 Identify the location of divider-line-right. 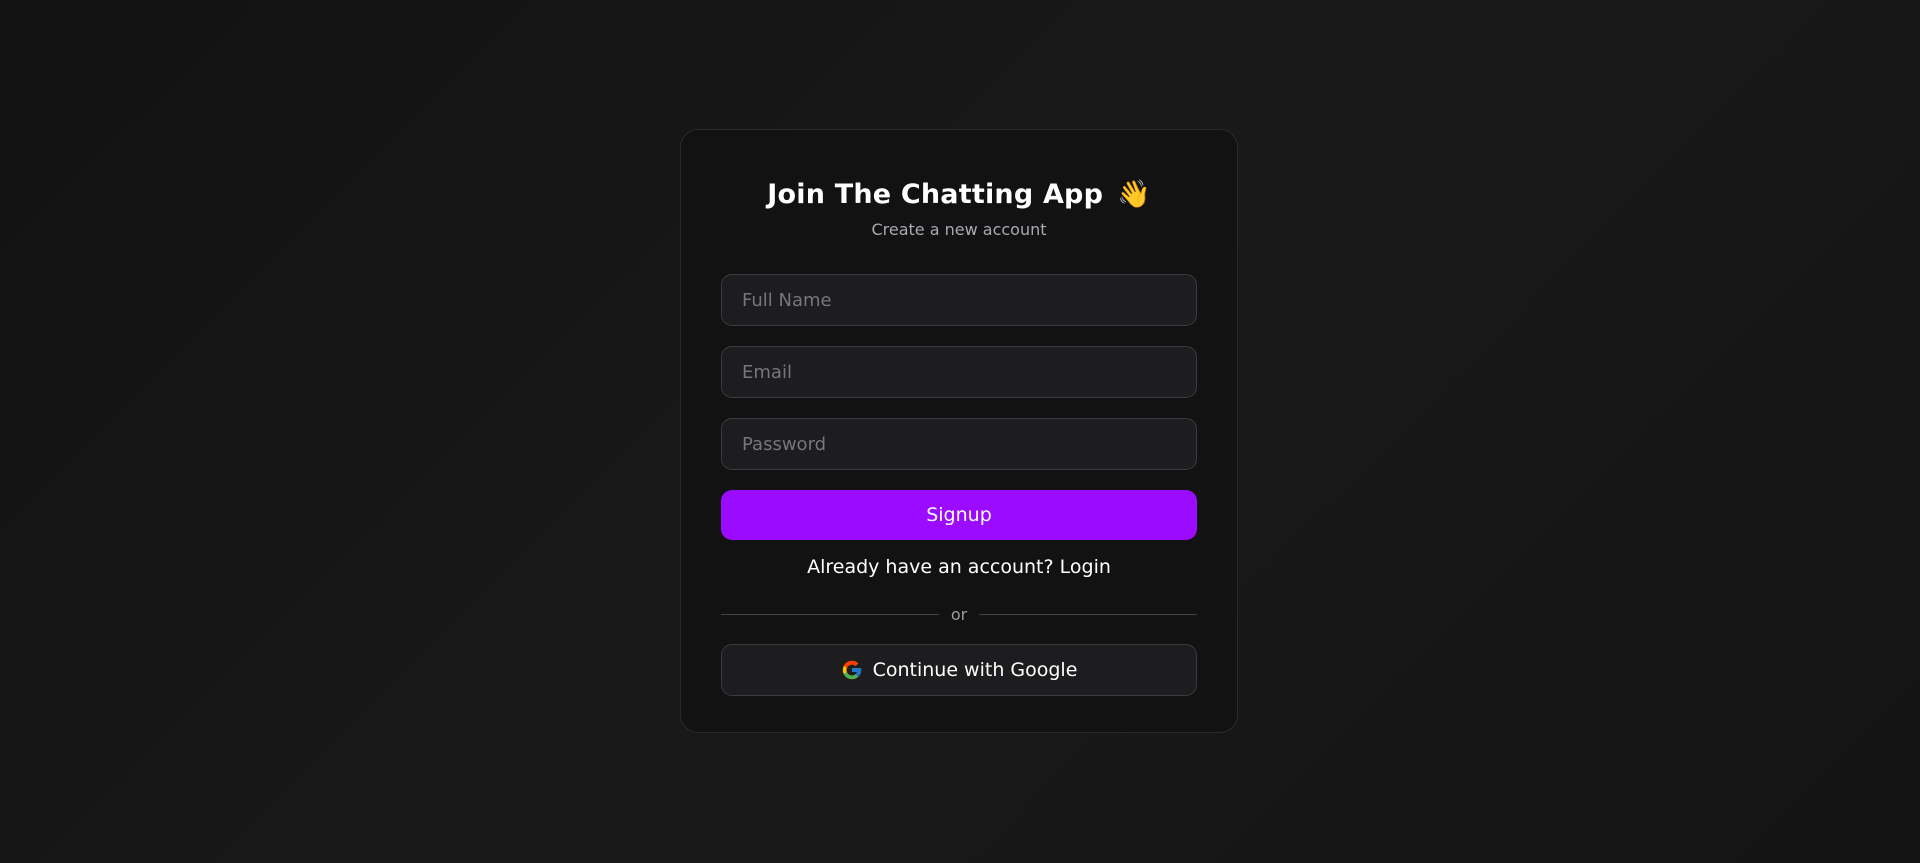
(1088, 614).